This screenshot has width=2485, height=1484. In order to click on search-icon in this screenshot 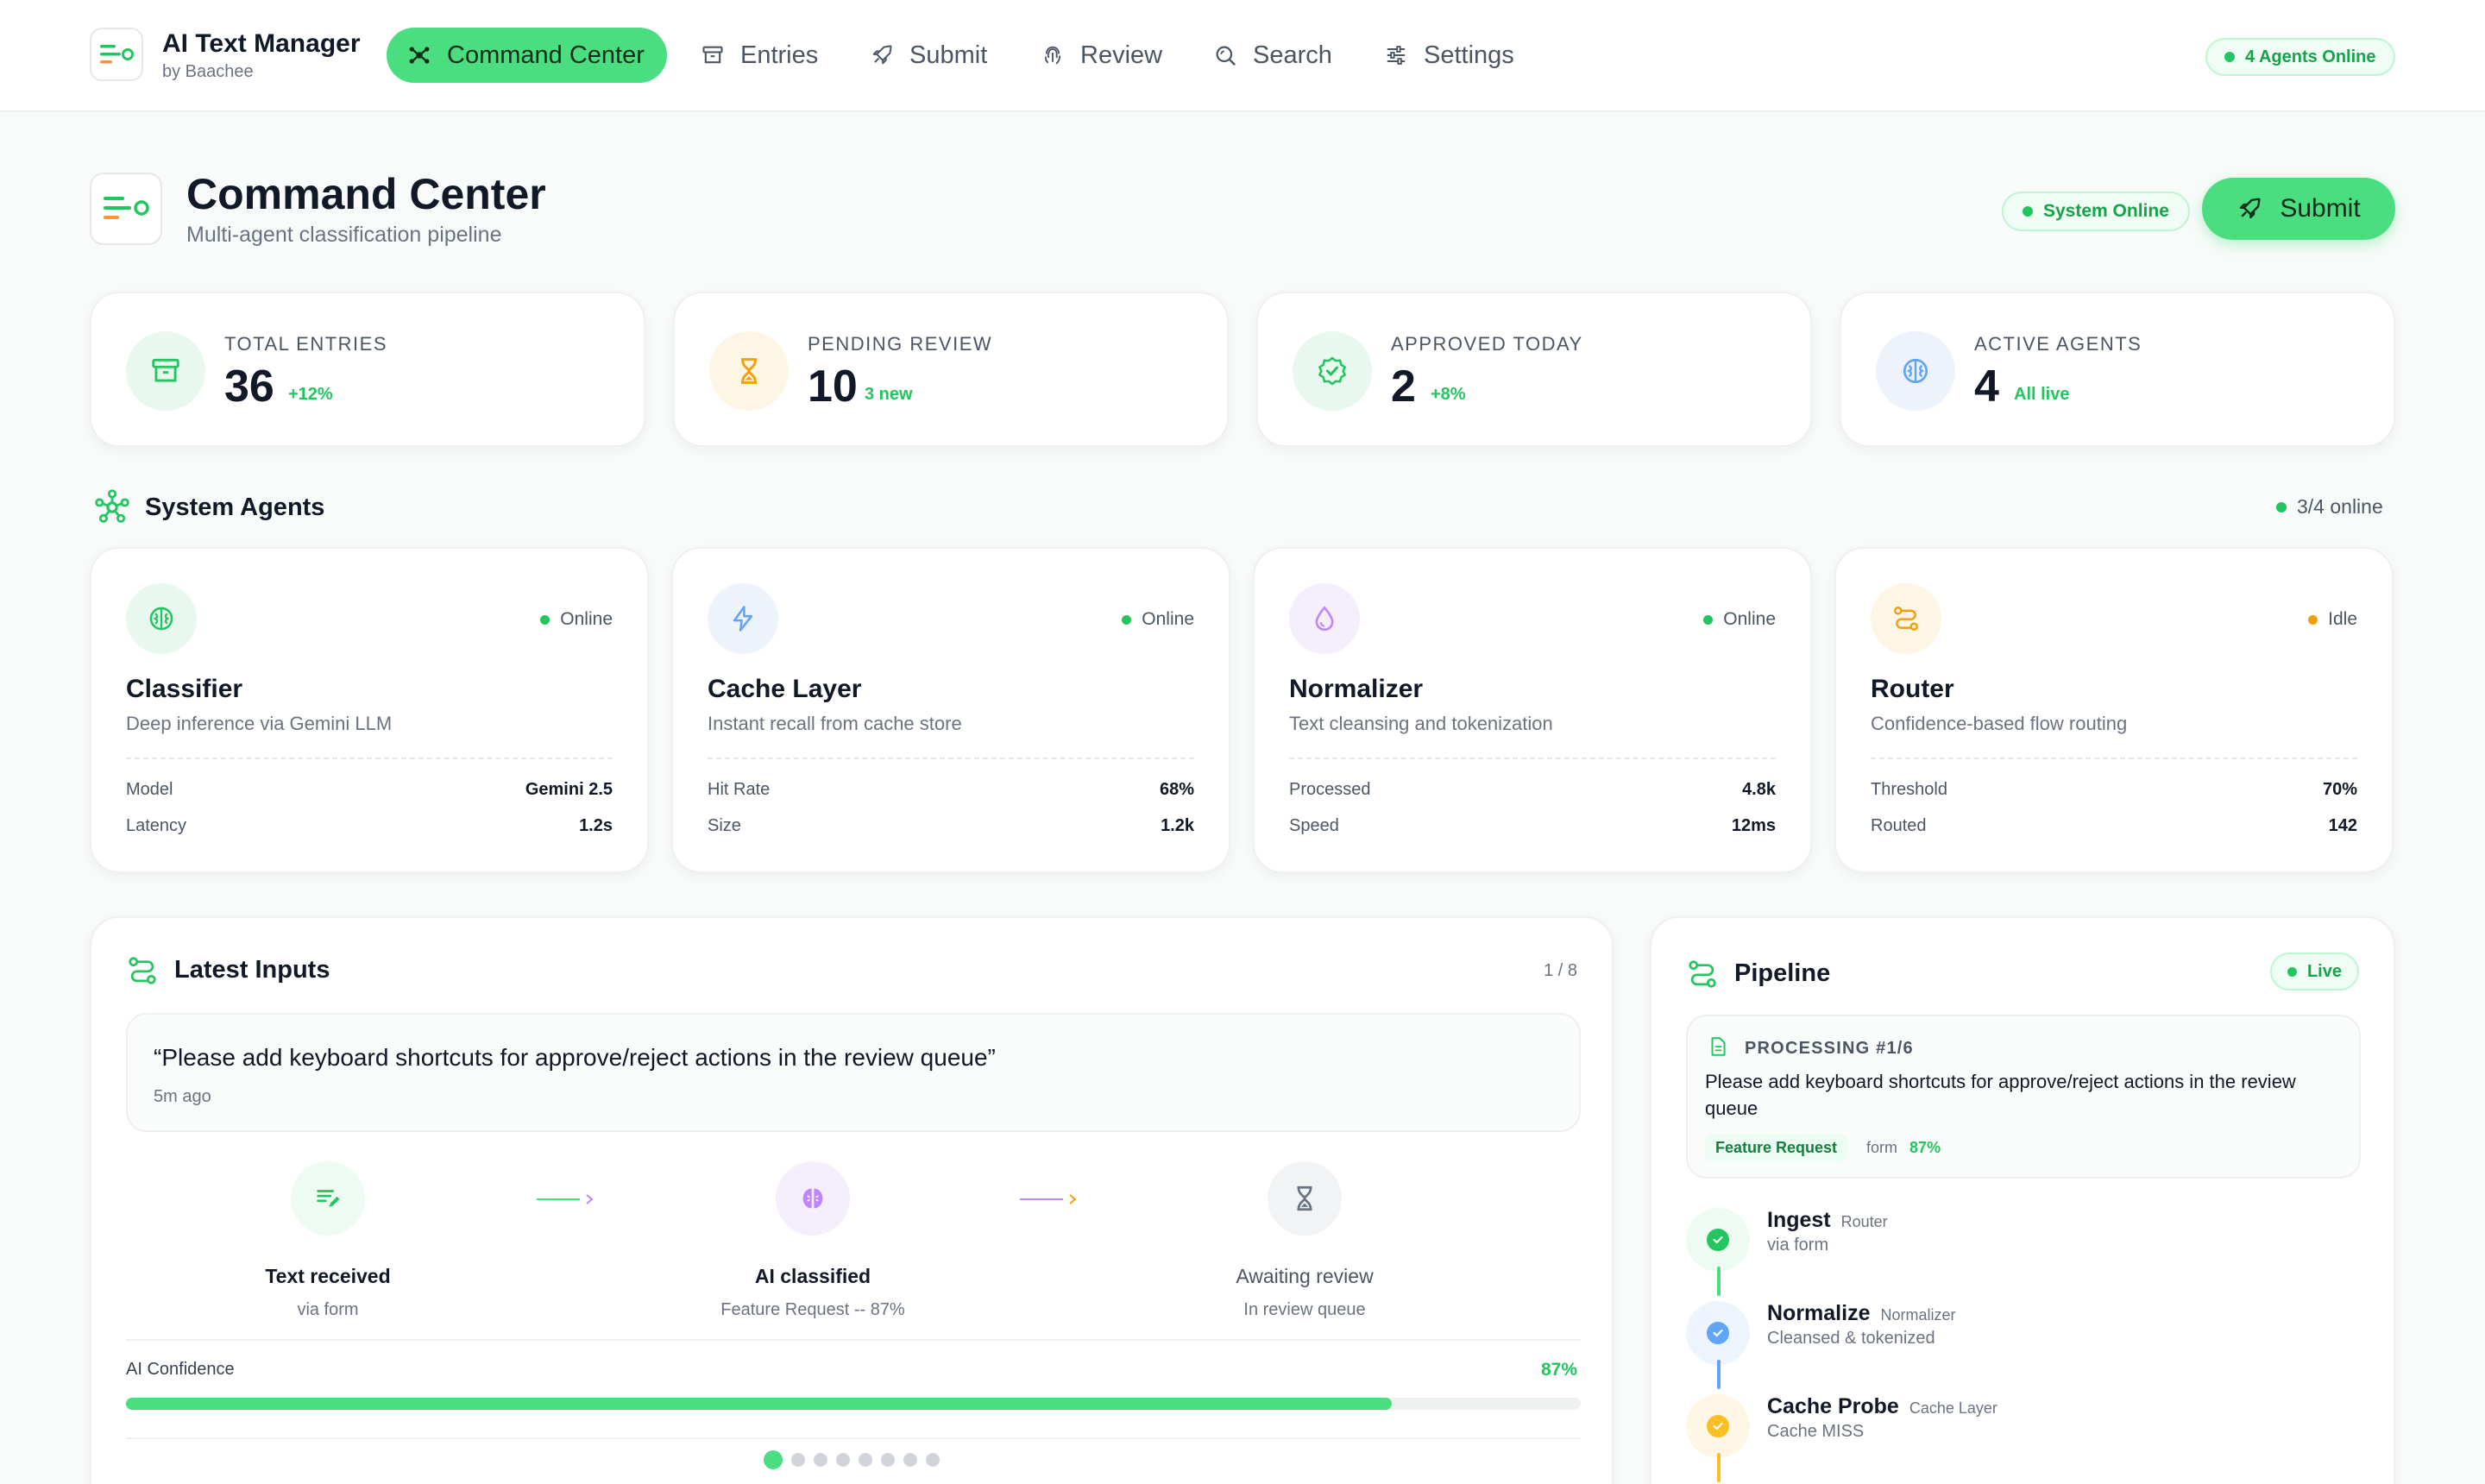, I will do `click(1226, 56)`.